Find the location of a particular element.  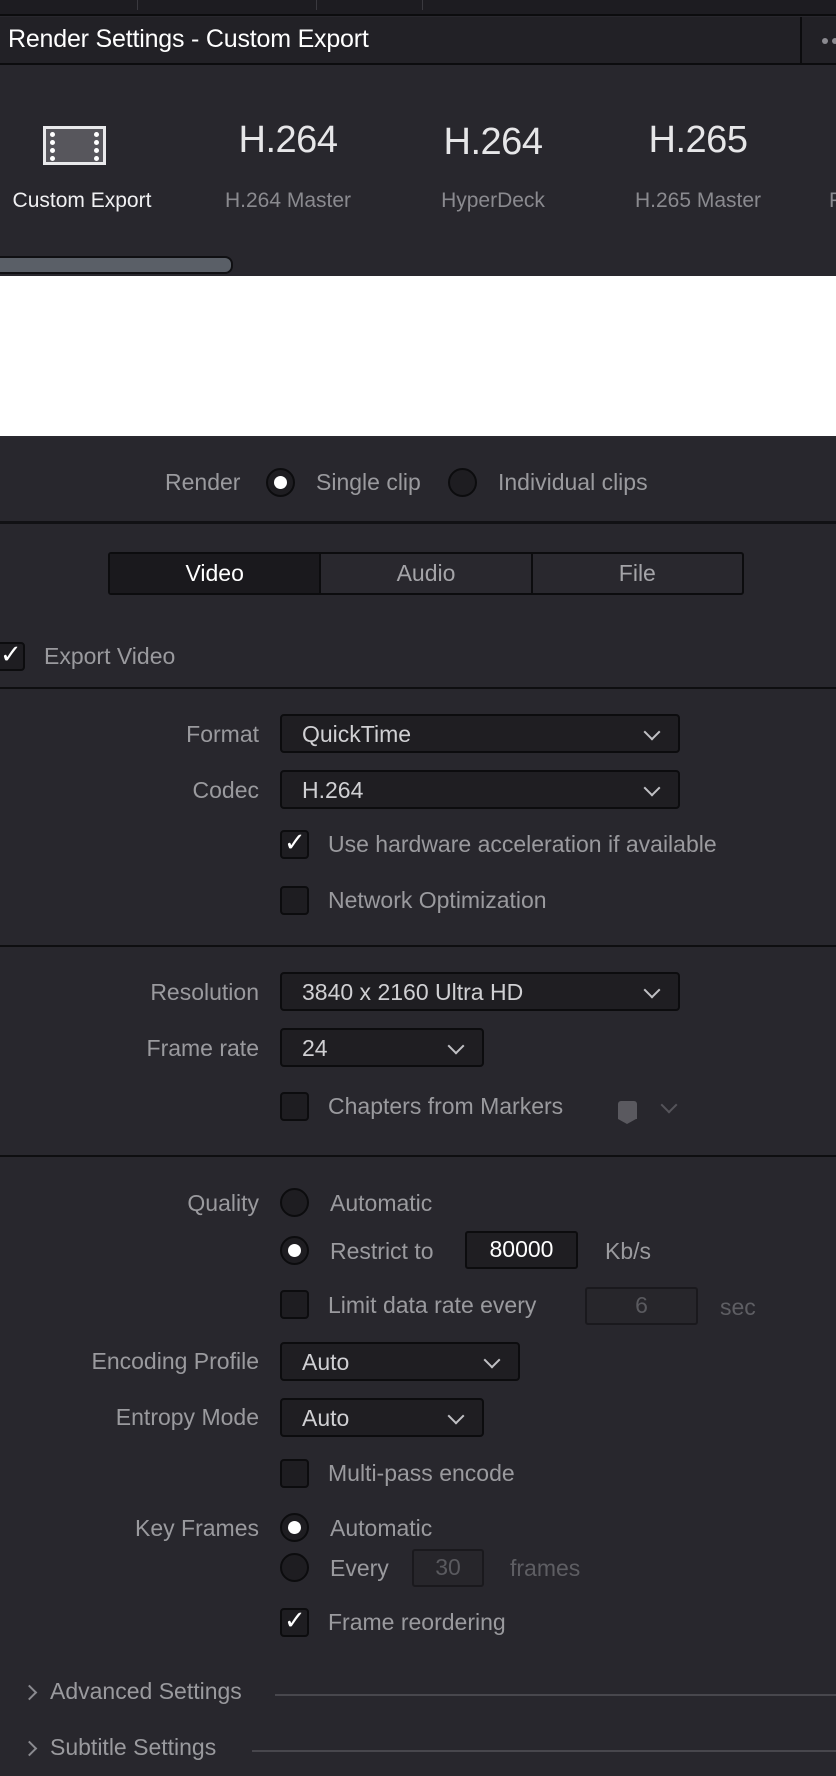

preset-label: Custom Export is located at coordinates (82, 200).